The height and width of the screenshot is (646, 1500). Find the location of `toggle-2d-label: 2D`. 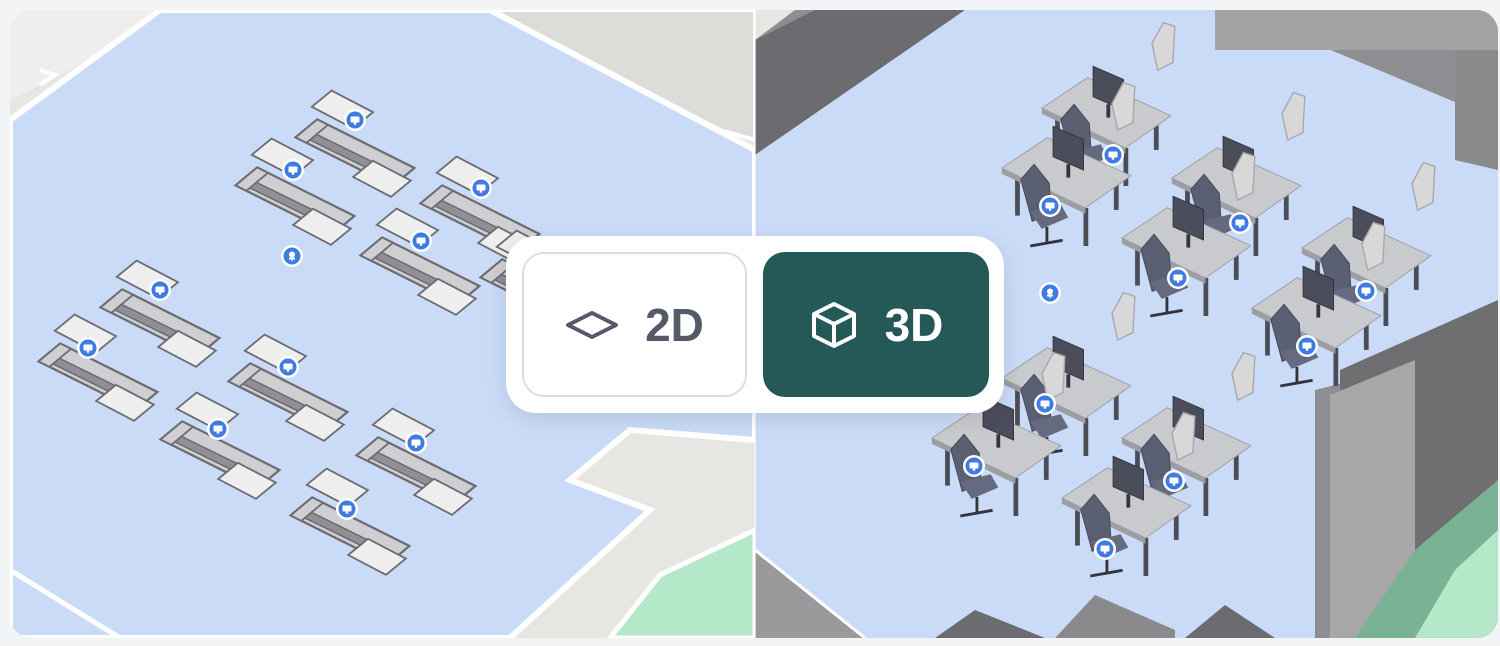

toggle-2d-label: 2D is located at coordinates (674, 324).